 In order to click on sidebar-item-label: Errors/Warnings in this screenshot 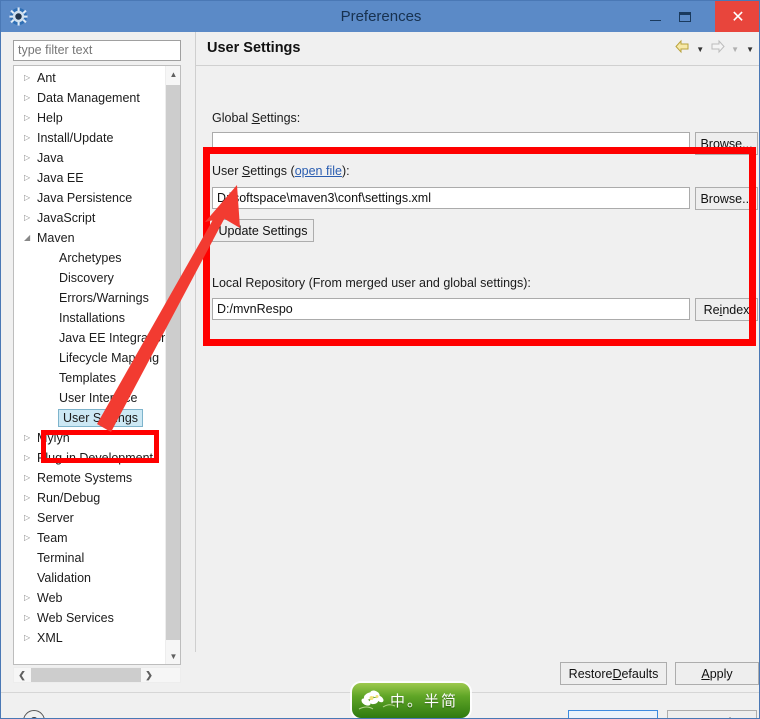, I will do `click(104, 298)`.